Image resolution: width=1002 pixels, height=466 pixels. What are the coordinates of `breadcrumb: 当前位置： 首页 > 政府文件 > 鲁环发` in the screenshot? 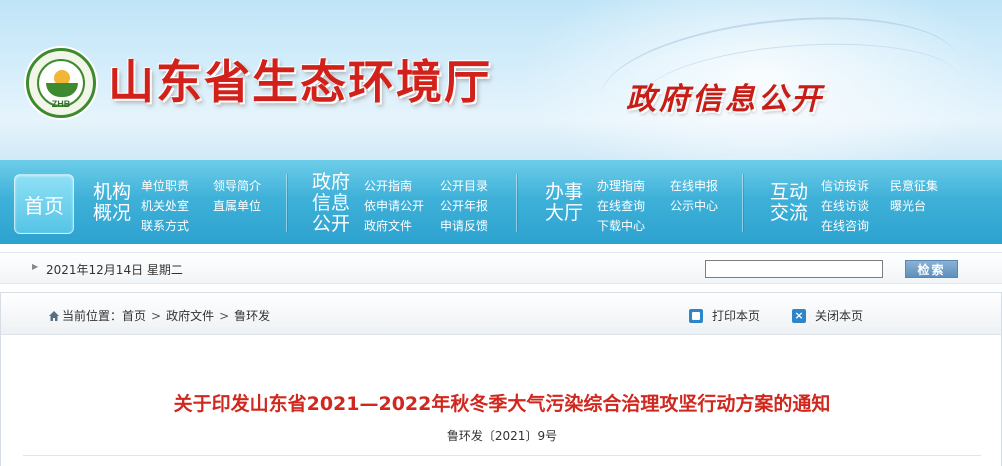 It's located at (159, 315).